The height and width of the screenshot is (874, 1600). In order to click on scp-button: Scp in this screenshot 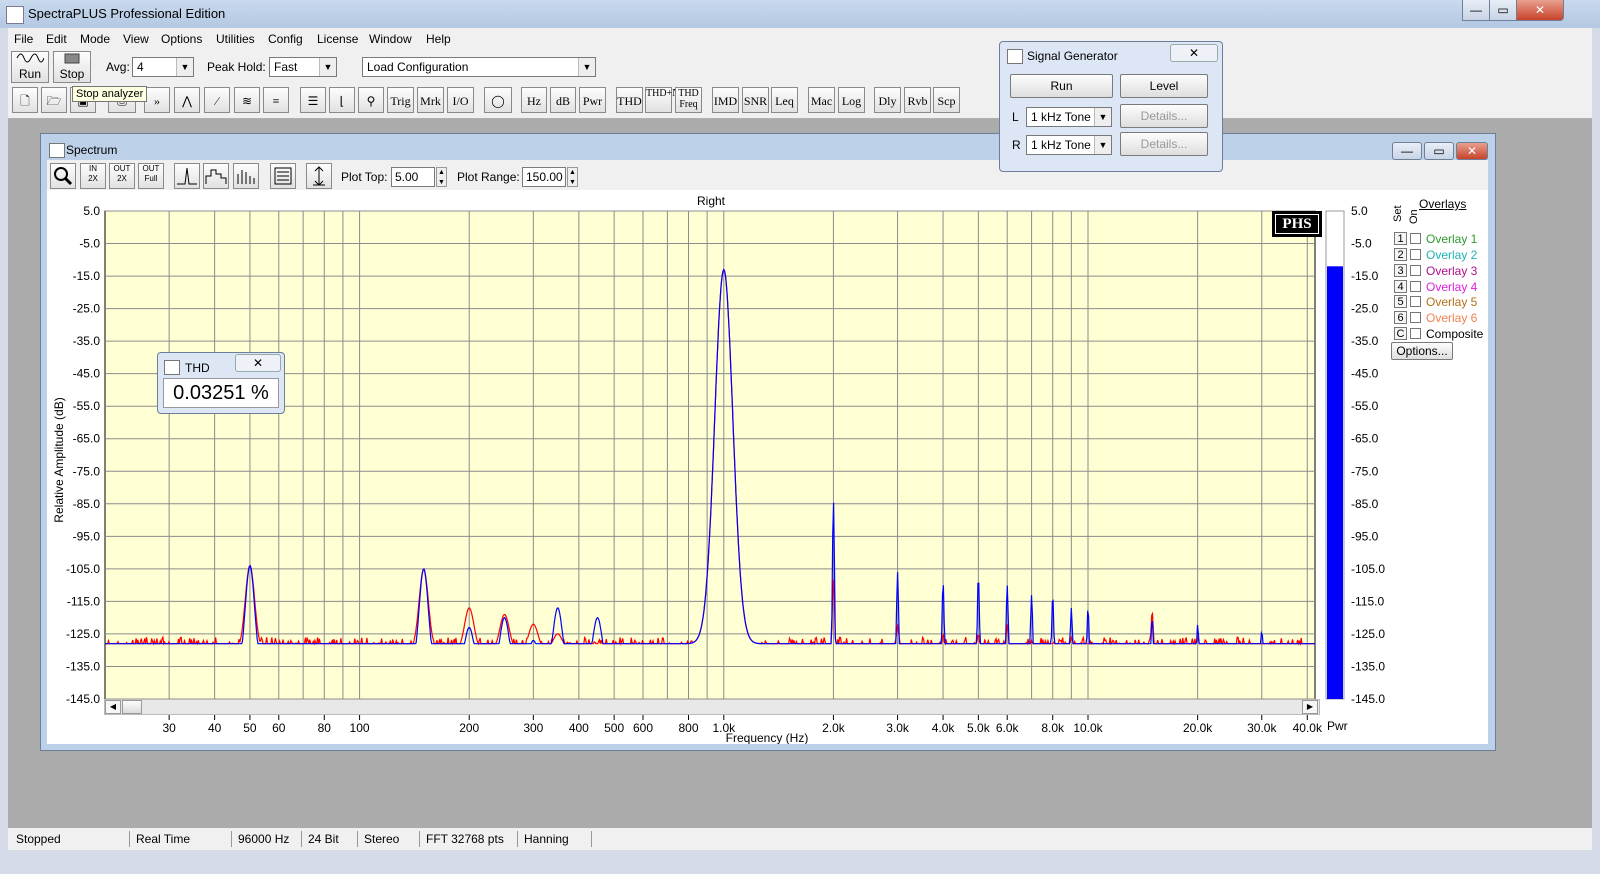, I will do `click(946, 100)`.